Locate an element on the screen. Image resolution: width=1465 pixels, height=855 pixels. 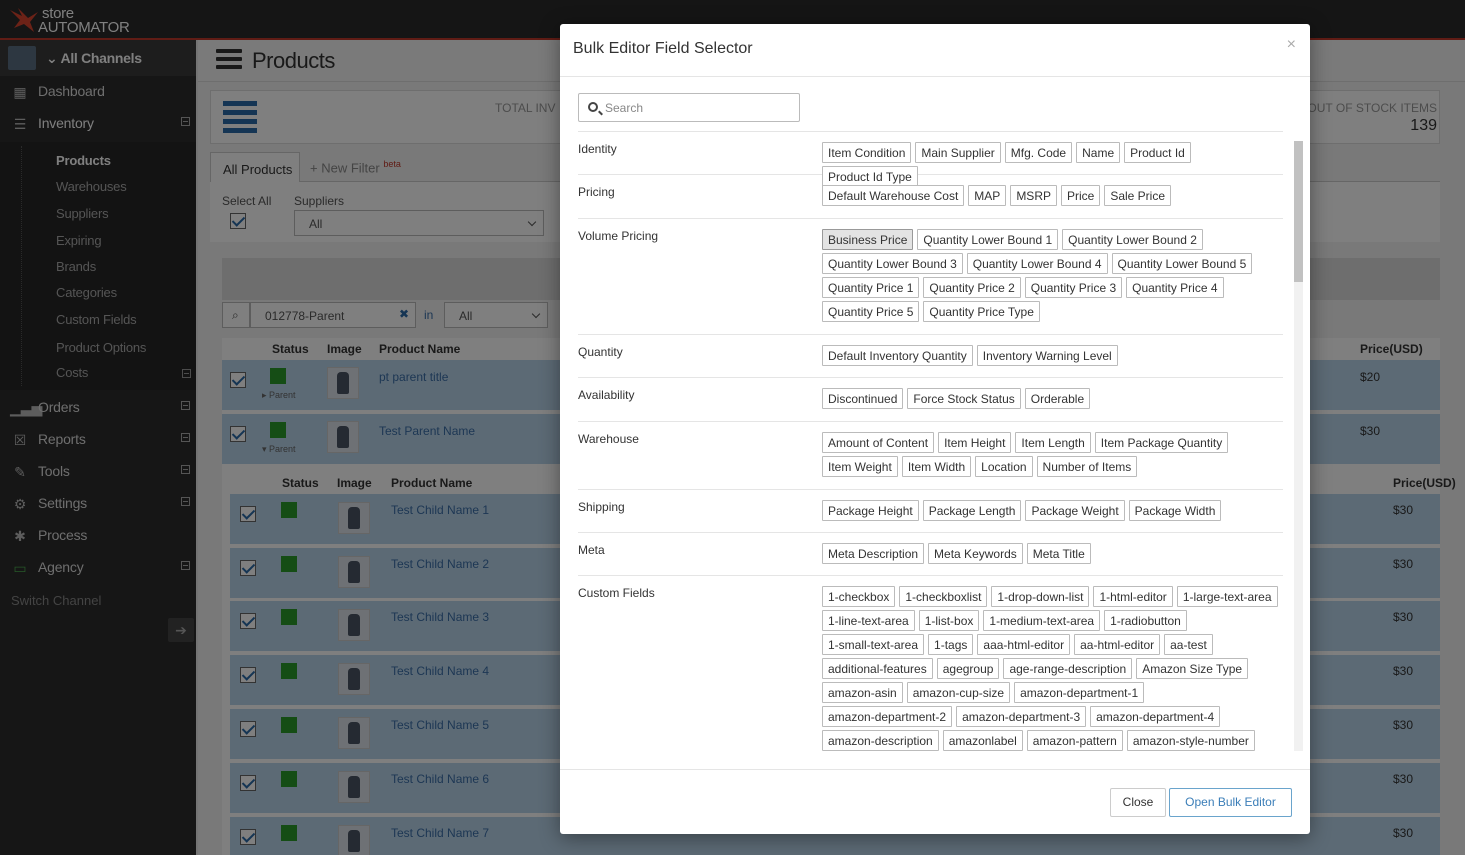
field-chip: 1-line-text-area is located at coordinates (868, 620).